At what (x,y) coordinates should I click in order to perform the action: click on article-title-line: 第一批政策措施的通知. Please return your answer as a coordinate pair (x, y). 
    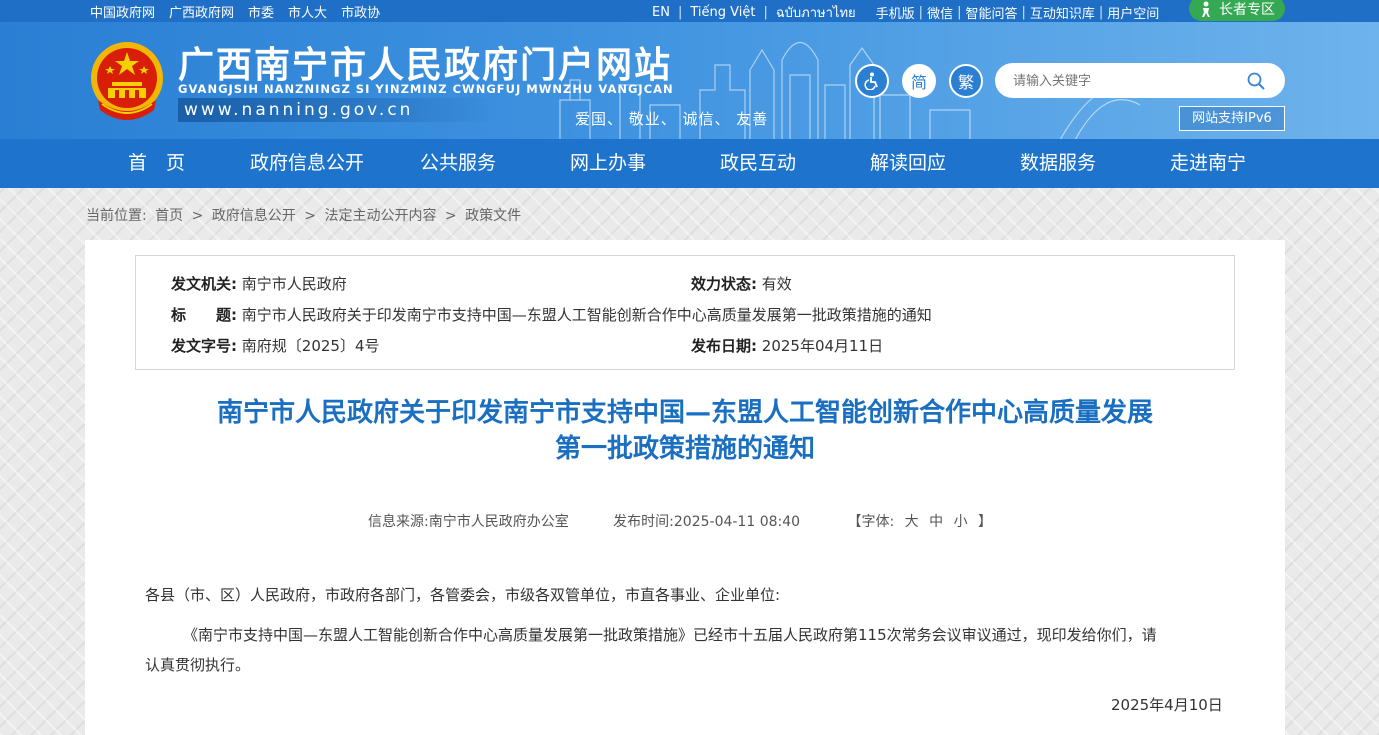
    Looking at the image, I should click on (684, 449).